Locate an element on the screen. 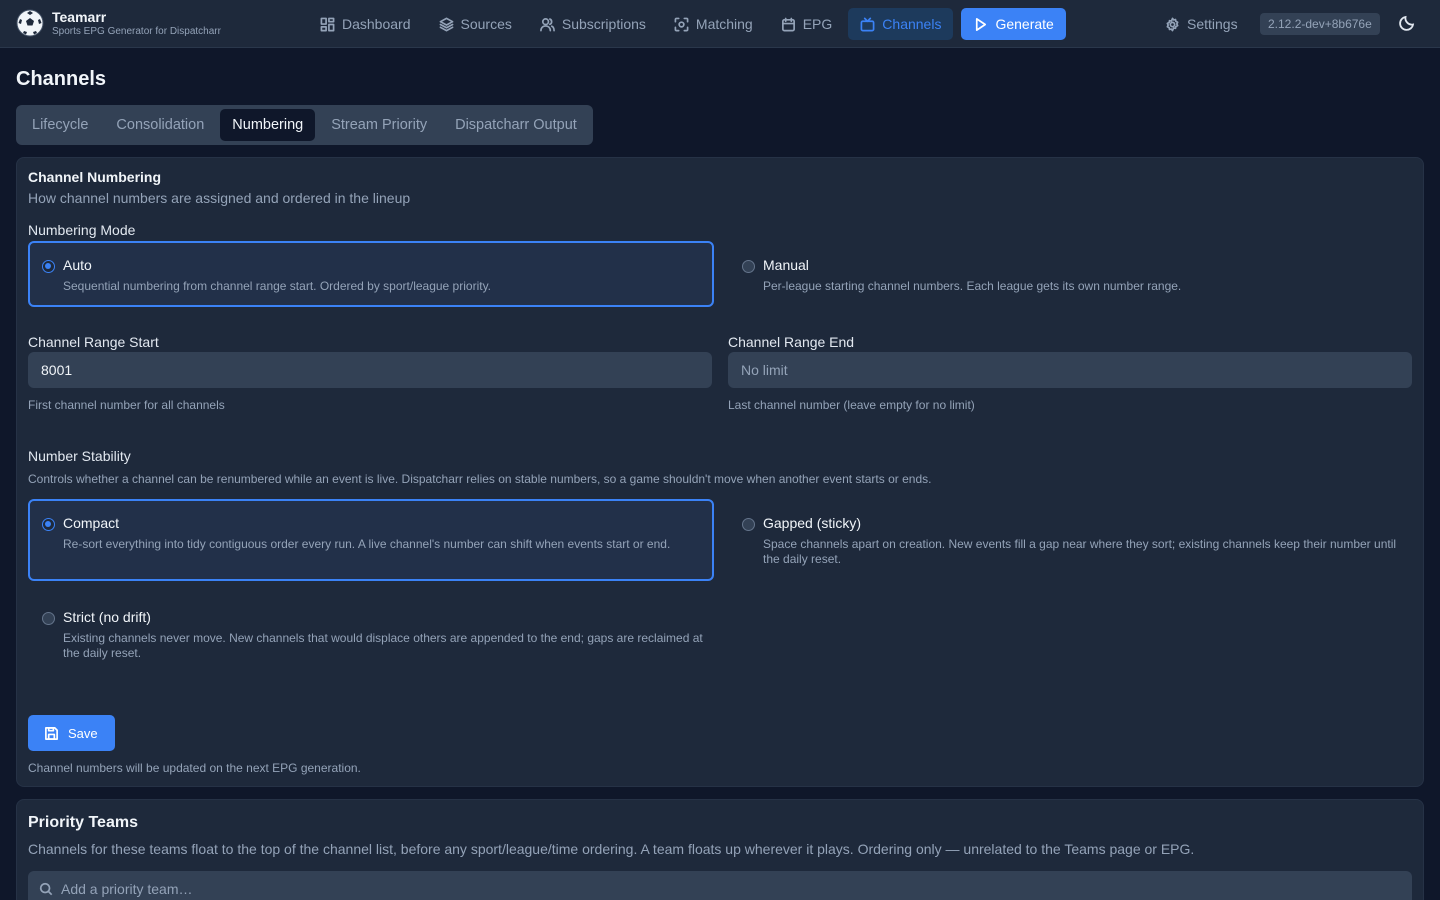 Image resolution: width=1440 pixels, height=900 pixels. gear-icon is located at coordinates (1172, 24).